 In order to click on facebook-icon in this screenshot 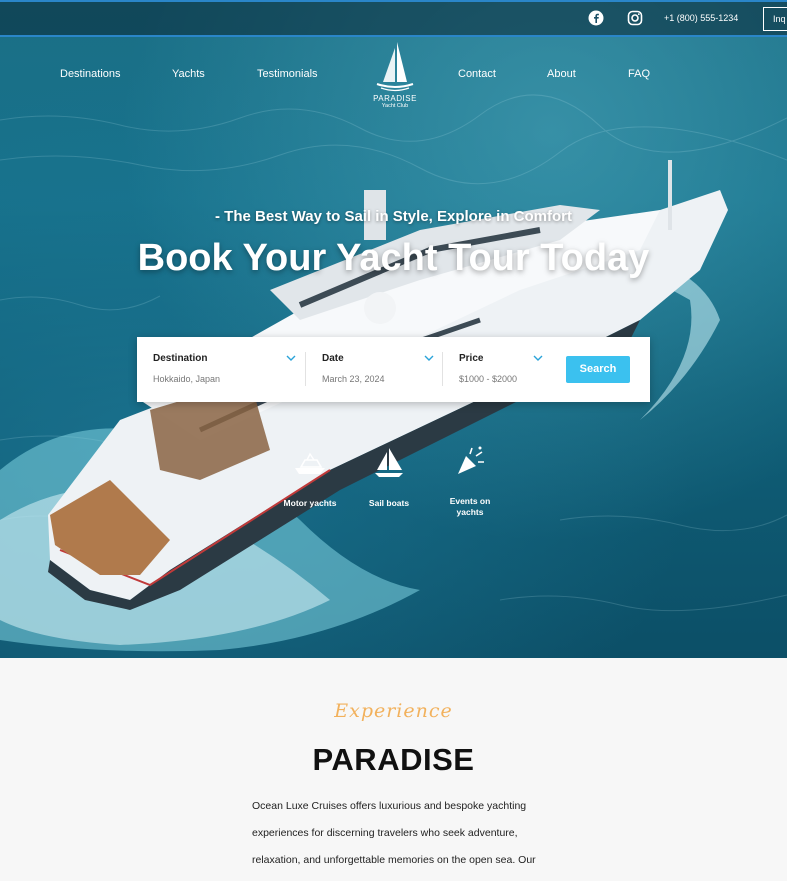, I will do `click(596, 18)`.